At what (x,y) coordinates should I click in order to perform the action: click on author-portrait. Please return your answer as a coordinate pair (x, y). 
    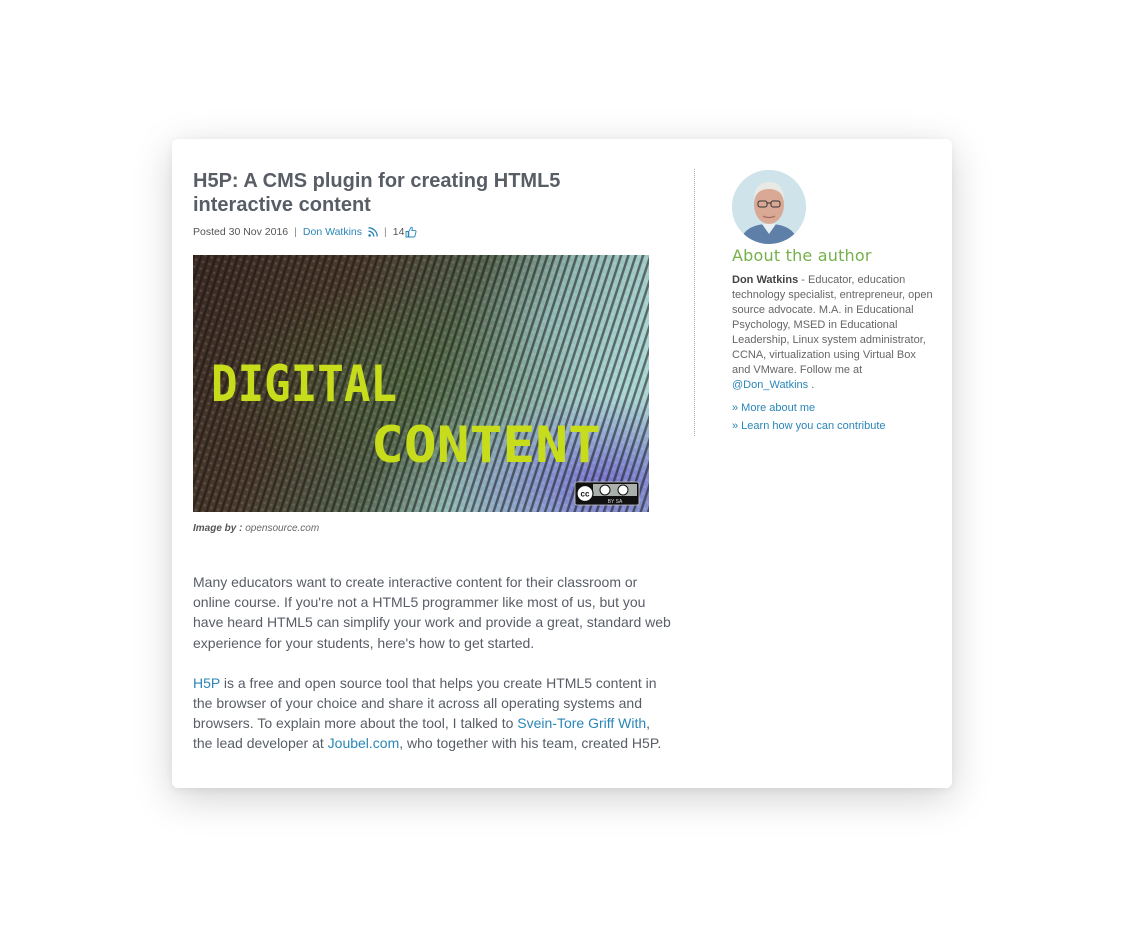
    Looking at the image, I should click on (769, 207).